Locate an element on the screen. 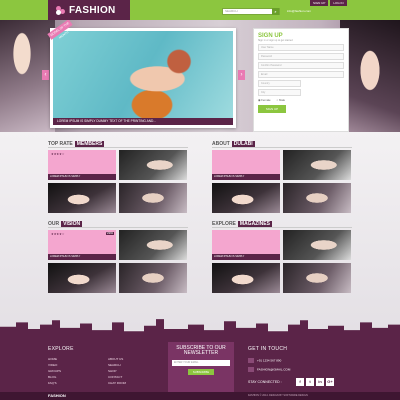 This screenshot has width=400, height=400. signup-subtitle: Sign in or sign up to get started is located at coordinates (275, 40).